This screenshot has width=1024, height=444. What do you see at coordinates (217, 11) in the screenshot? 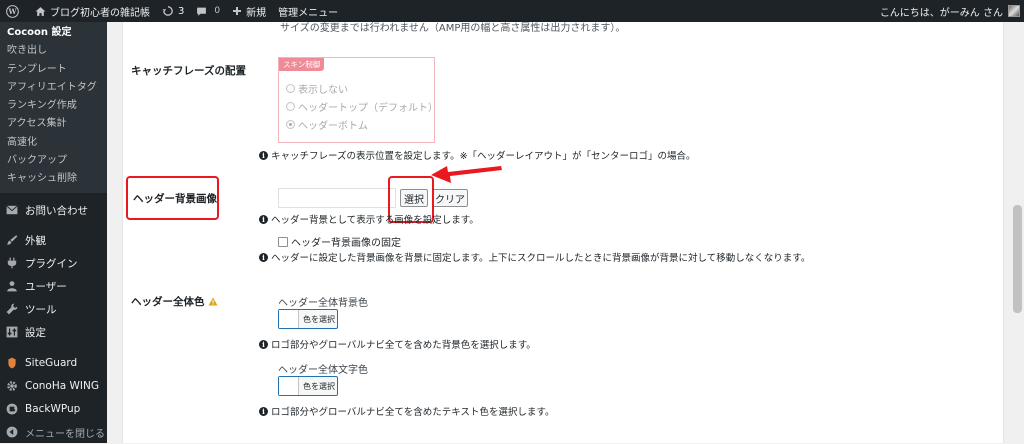
I see `comments-count: 0` at bounding box center [217, 11].